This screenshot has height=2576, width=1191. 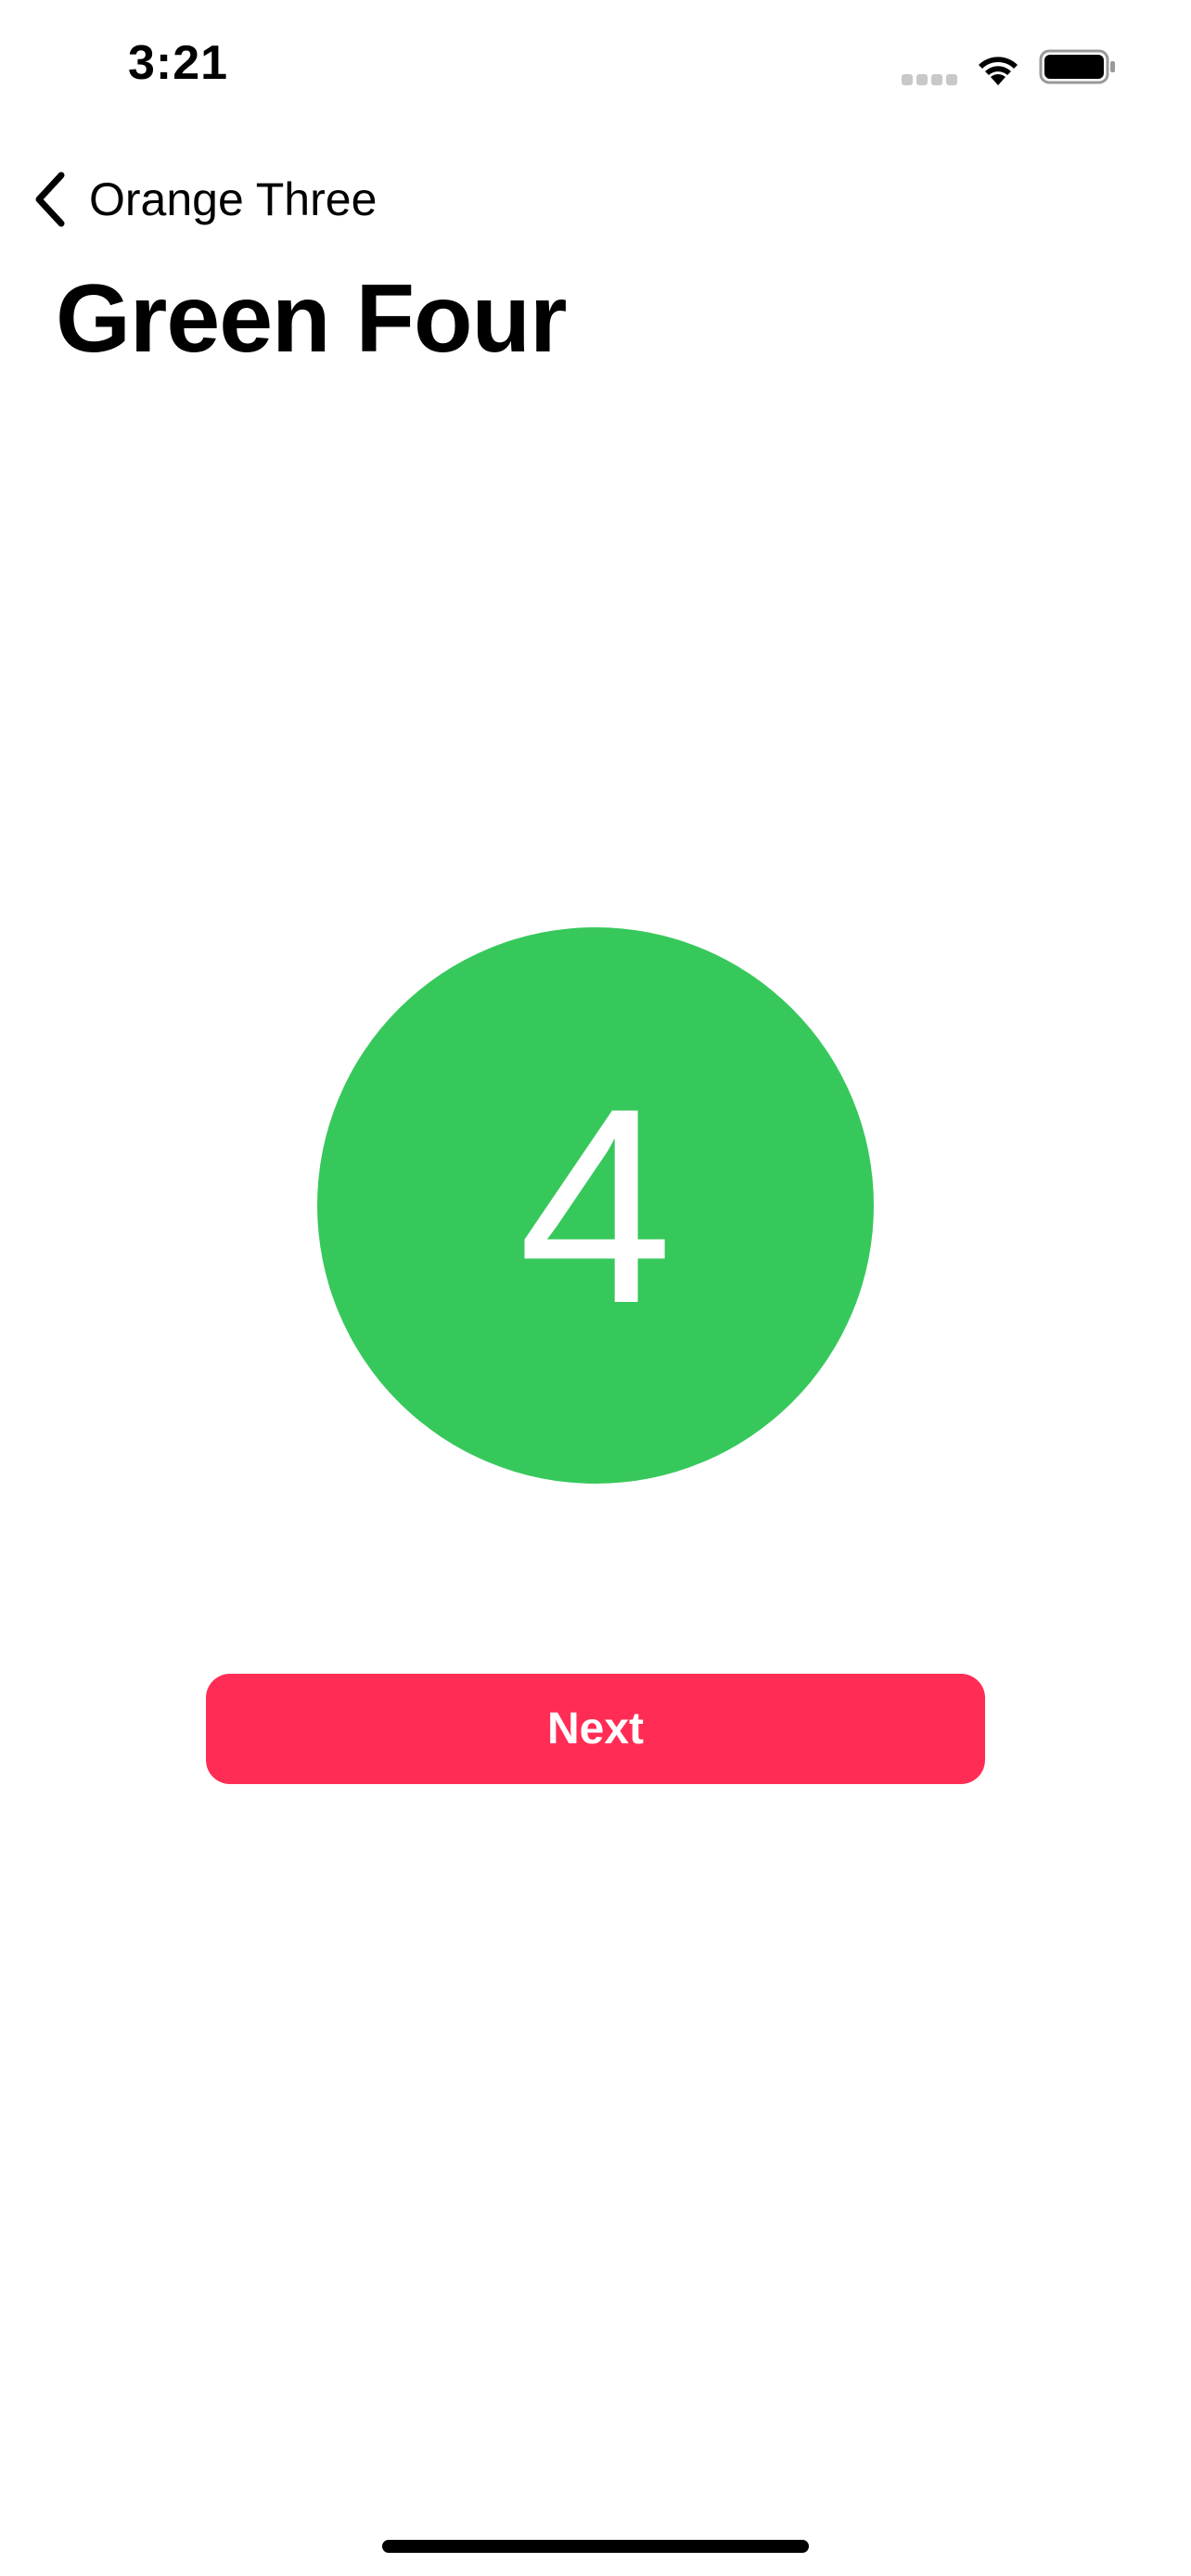 I want to click on page-title: Green Four, so click(x=312, y=319).